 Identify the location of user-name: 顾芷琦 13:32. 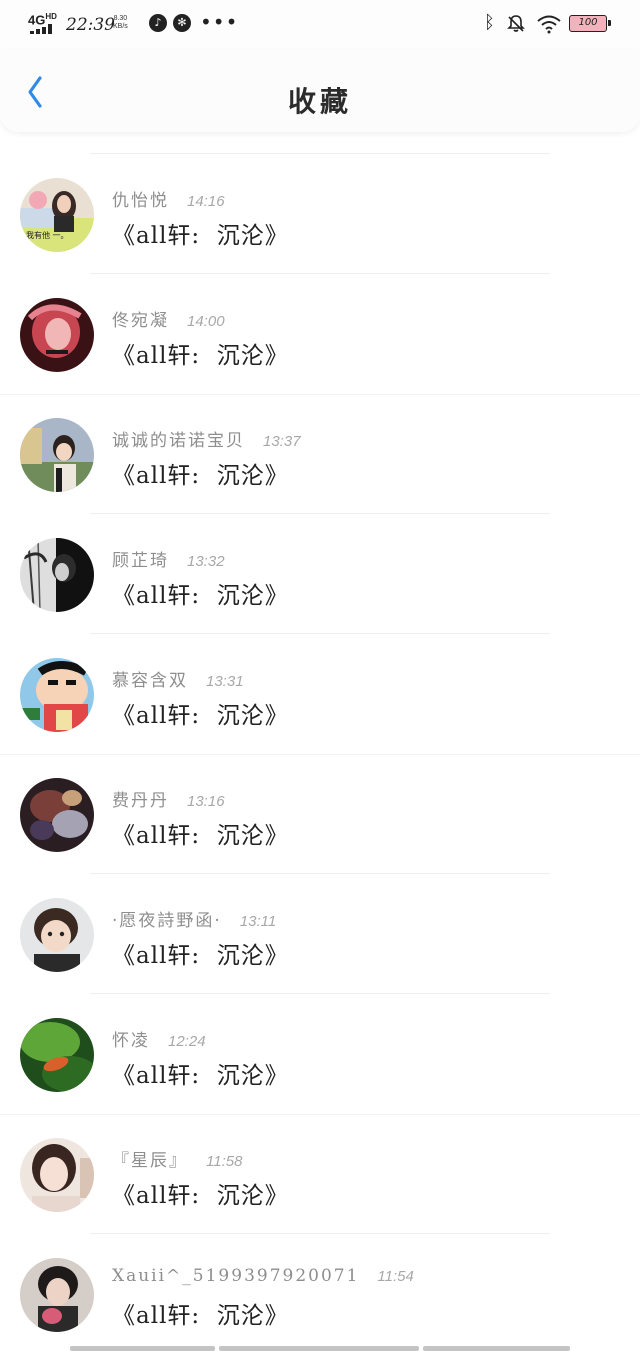
(168, 558).